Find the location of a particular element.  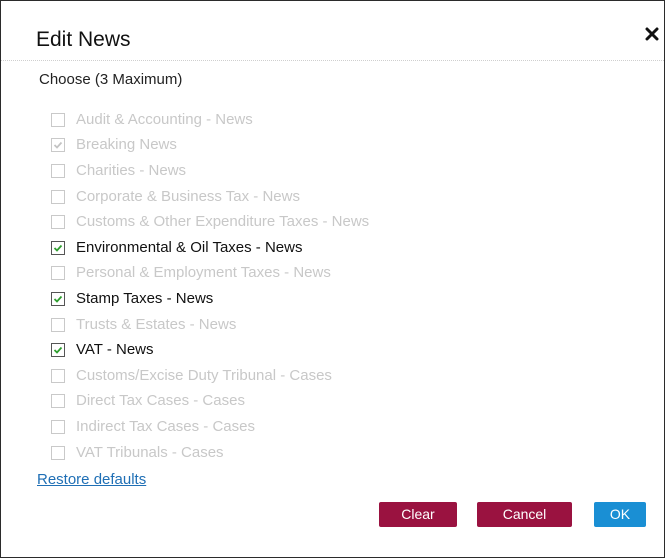

choose-instruction: Choose (3 Maximum) is located at coordinates (111, 79).